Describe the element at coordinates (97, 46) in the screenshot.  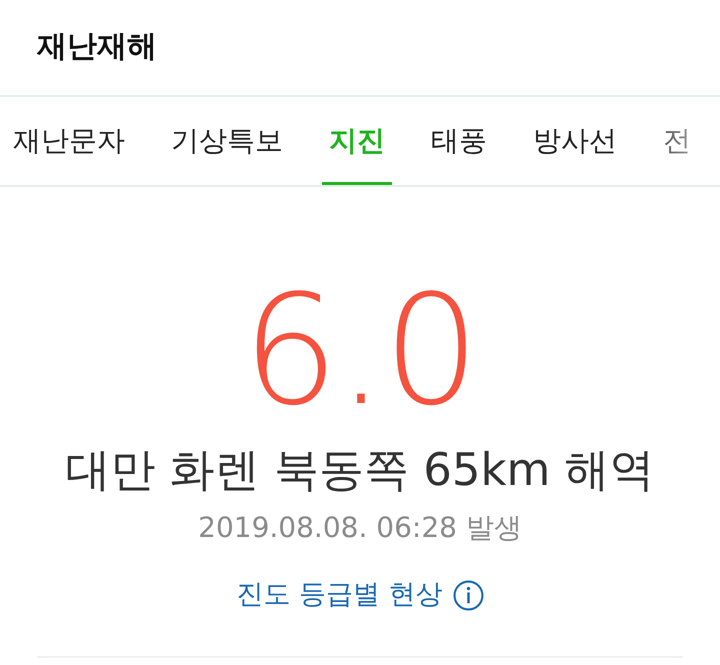
I see `page-title: 재난재해` at that location.